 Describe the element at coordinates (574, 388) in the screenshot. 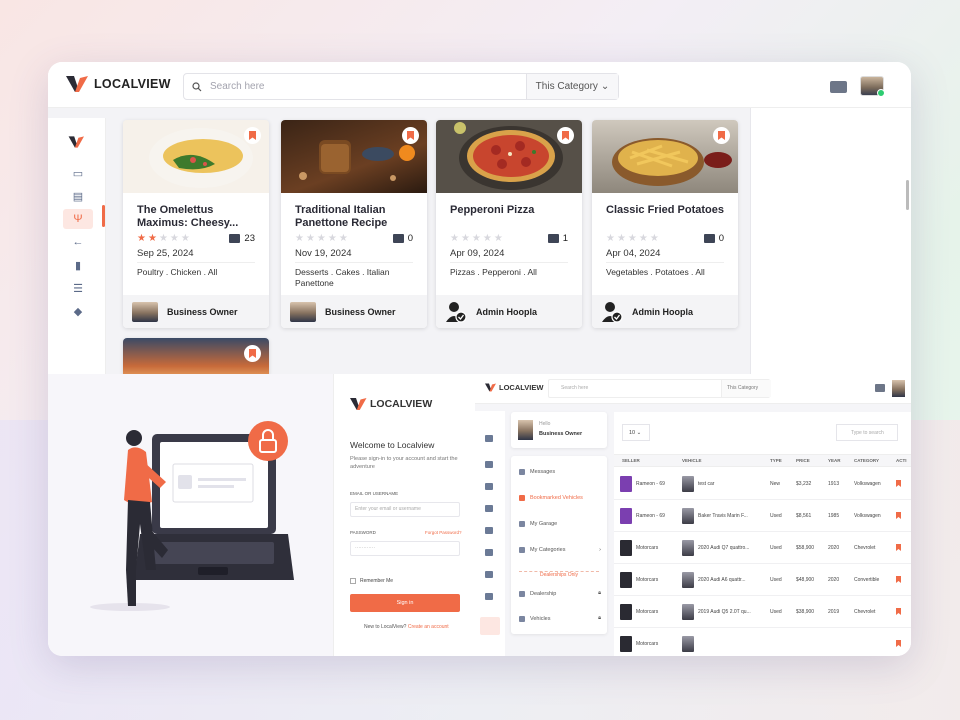

I see `dash-search-input: Search here` at that location.